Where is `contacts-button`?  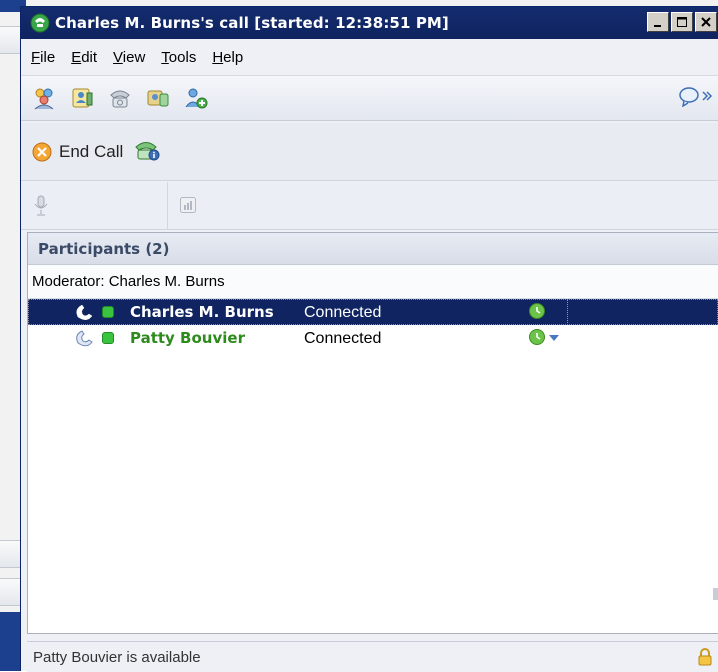 contacts-button is located at coordinates (44, 98).